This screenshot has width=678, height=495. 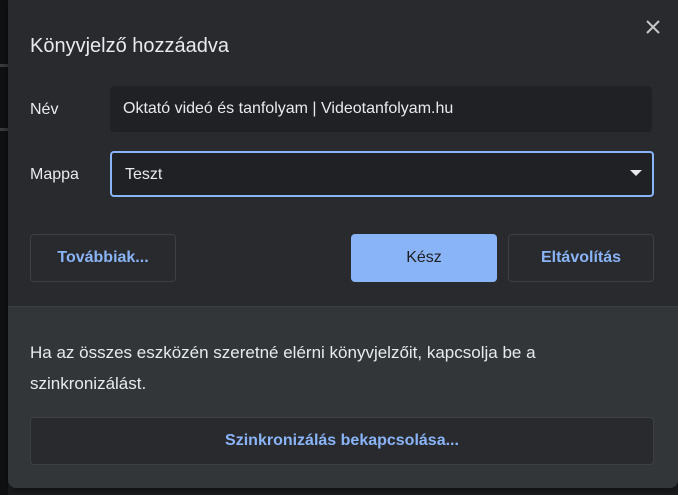 I want to click on folder-selected-value: Teszt, so click(x=144, y=174).